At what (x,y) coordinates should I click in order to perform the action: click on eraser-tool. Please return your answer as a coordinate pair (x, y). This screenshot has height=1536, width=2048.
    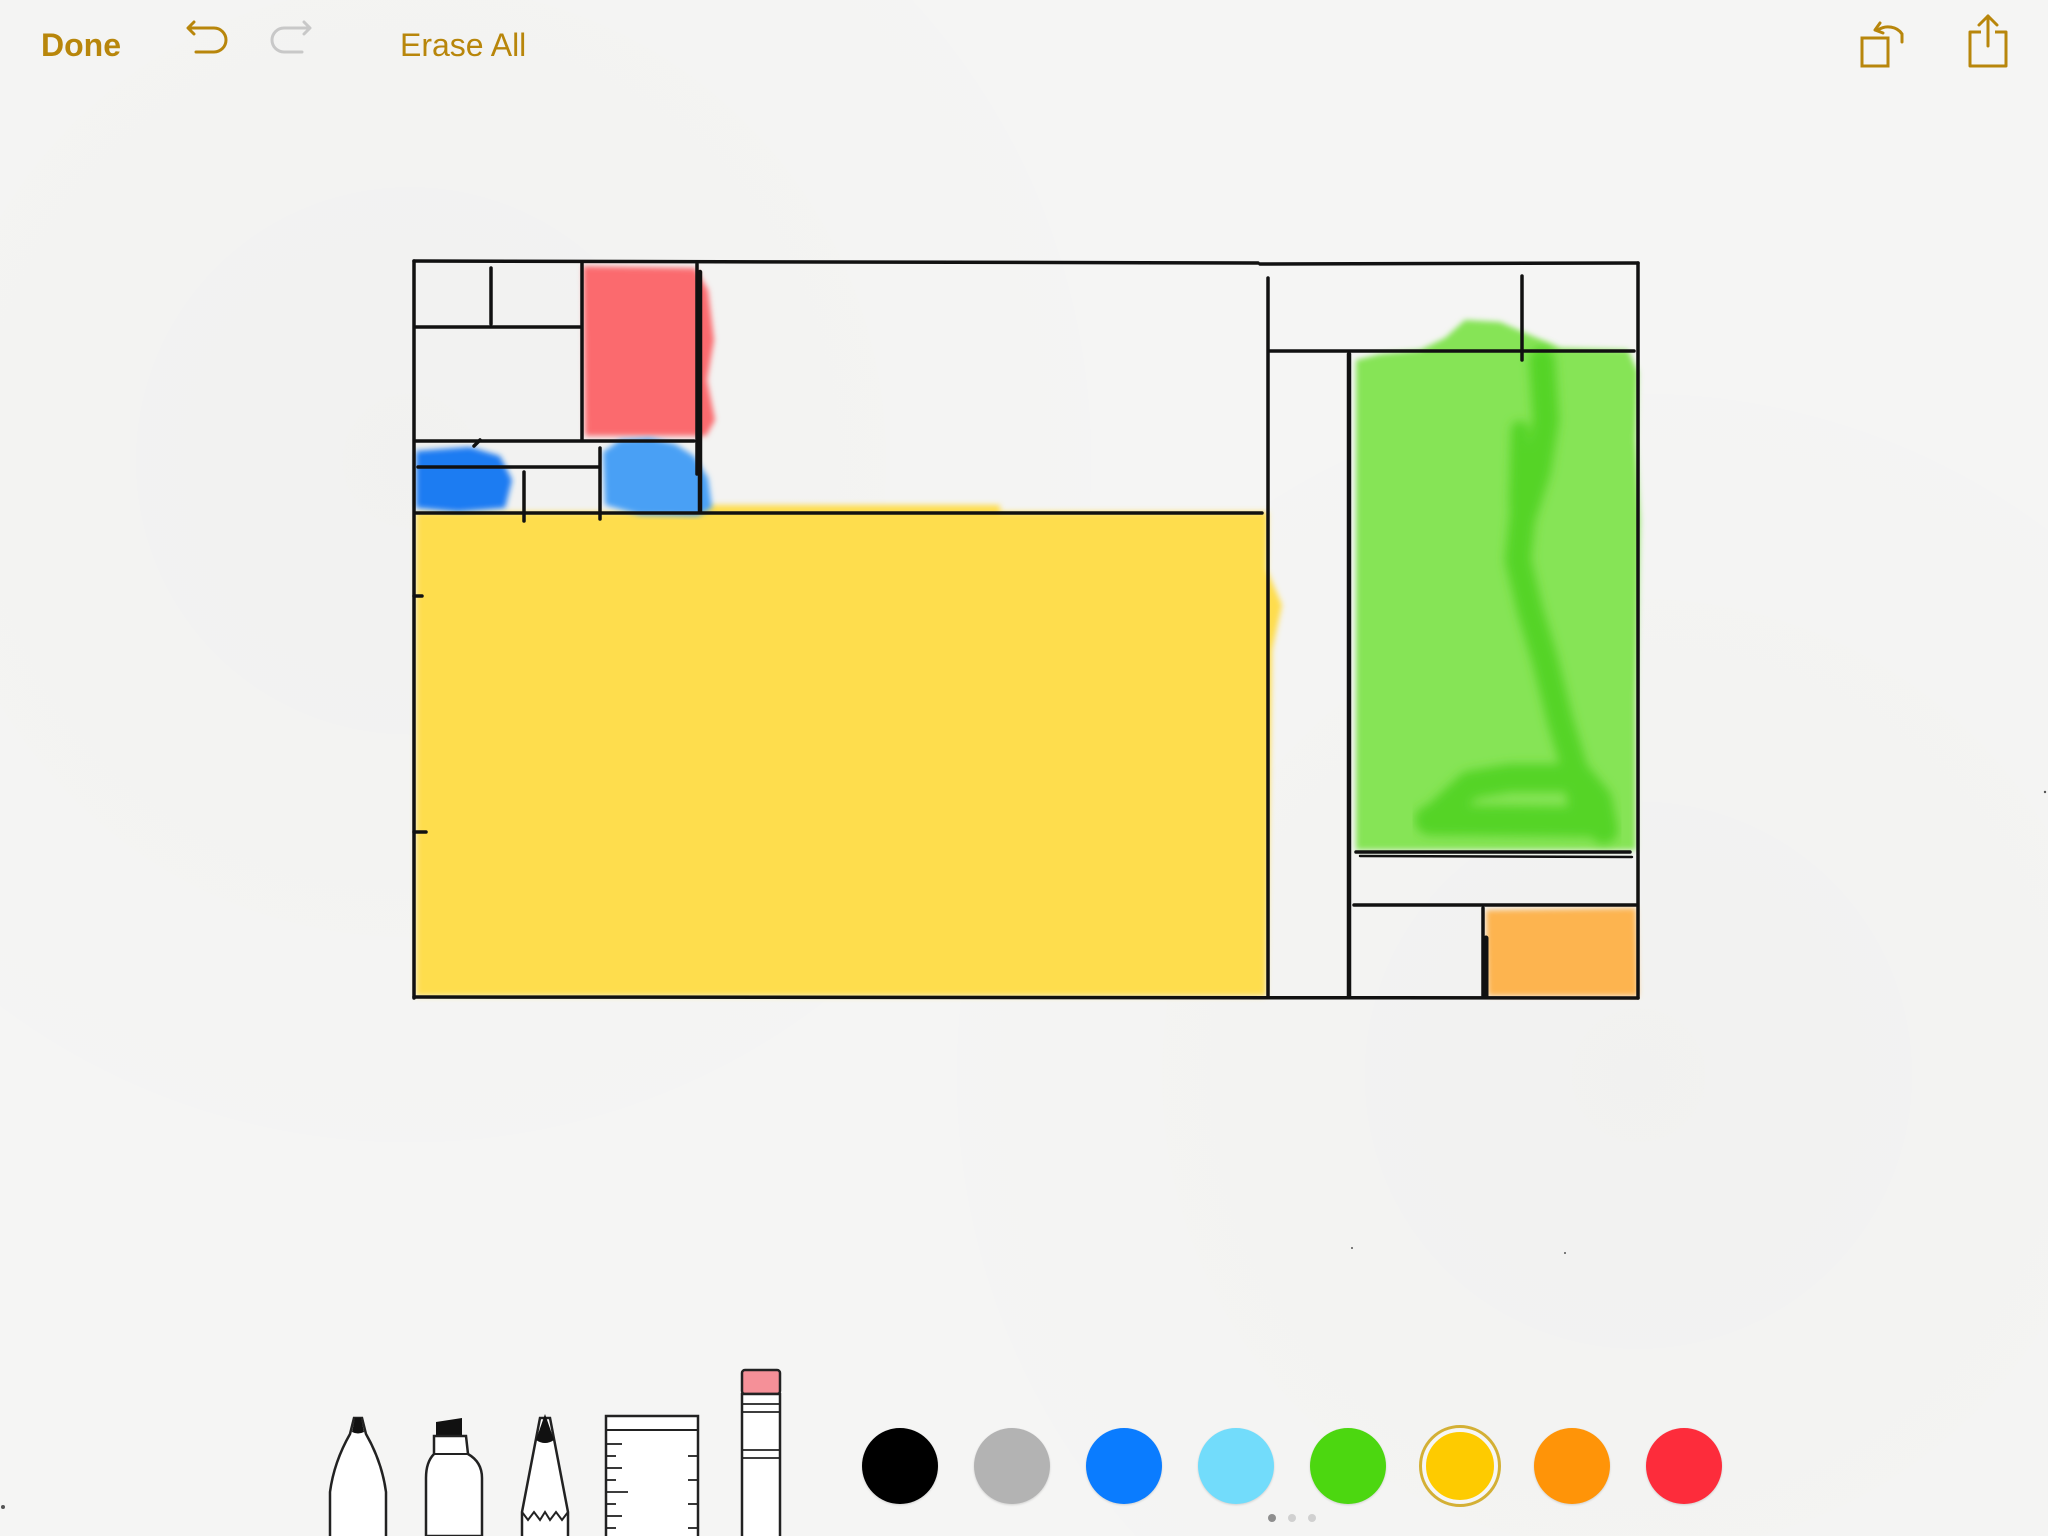
    Looking at the image, I should click on (761, 1451).